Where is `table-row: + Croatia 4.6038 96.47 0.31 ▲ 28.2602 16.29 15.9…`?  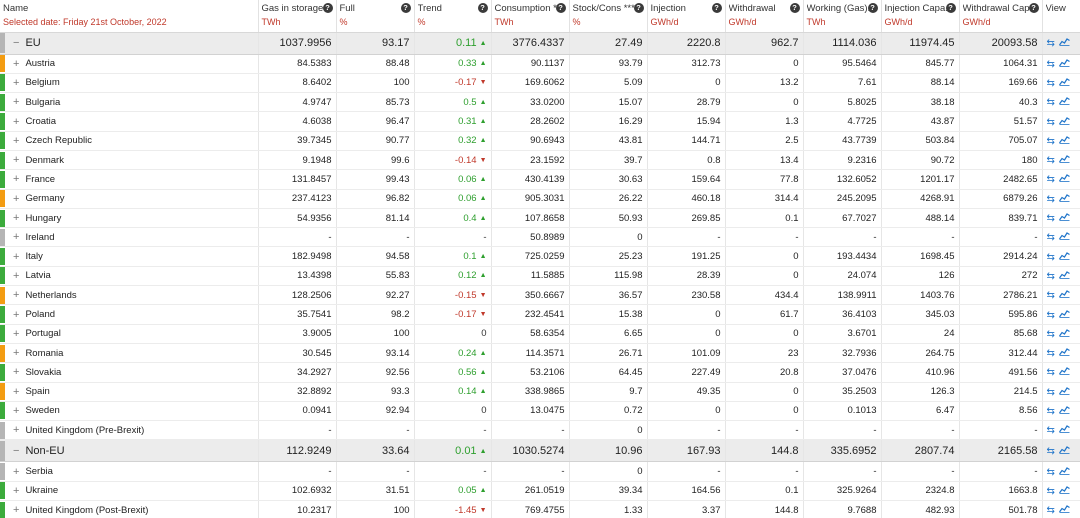
table-row: + Croatia 4.6038 96.47 0.31 ▲ 28.2602 16.29 15.9… is located at coordinates (540, 121).